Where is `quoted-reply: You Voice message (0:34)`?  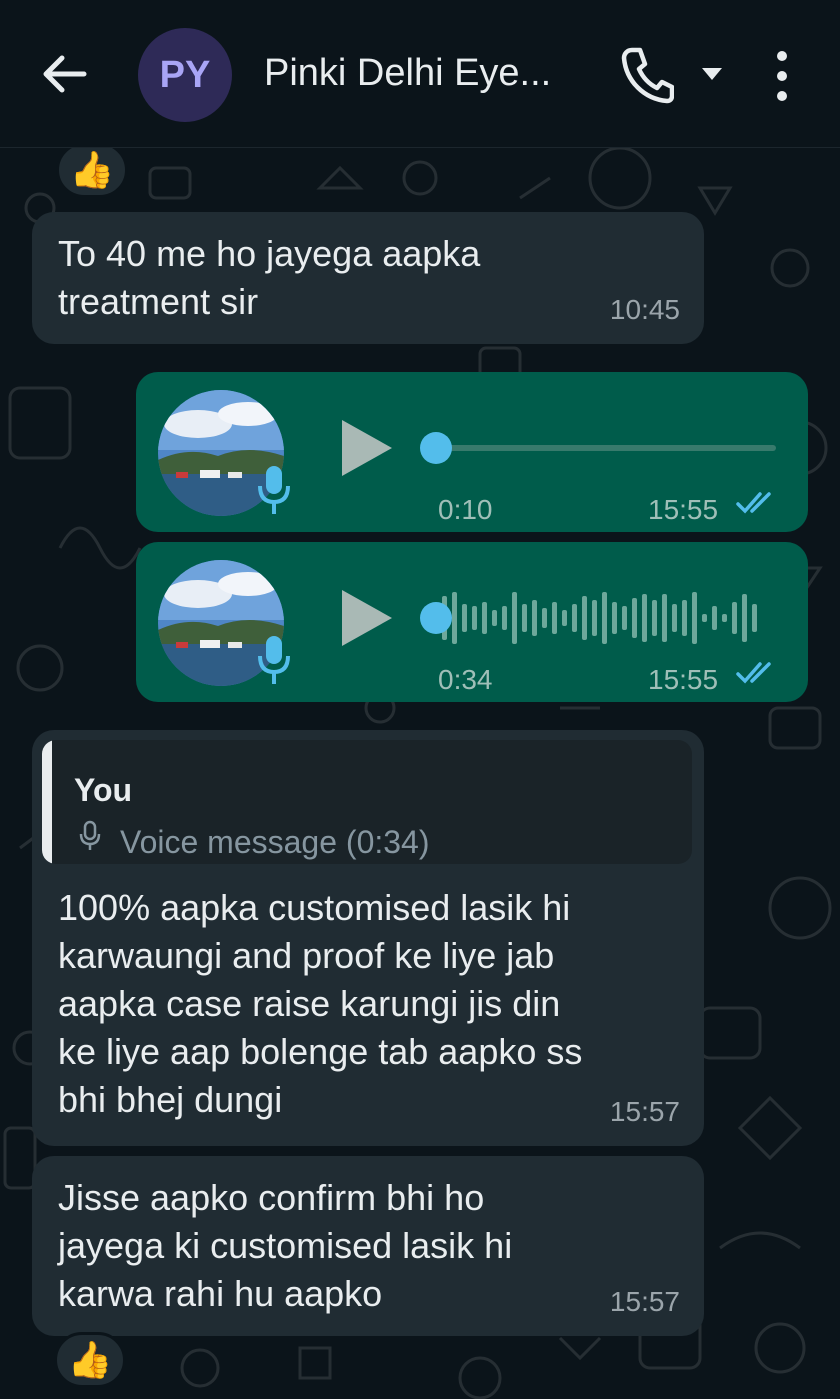
quoted-reply: You Voice message (0:34) is located at coordinates (367, 802).